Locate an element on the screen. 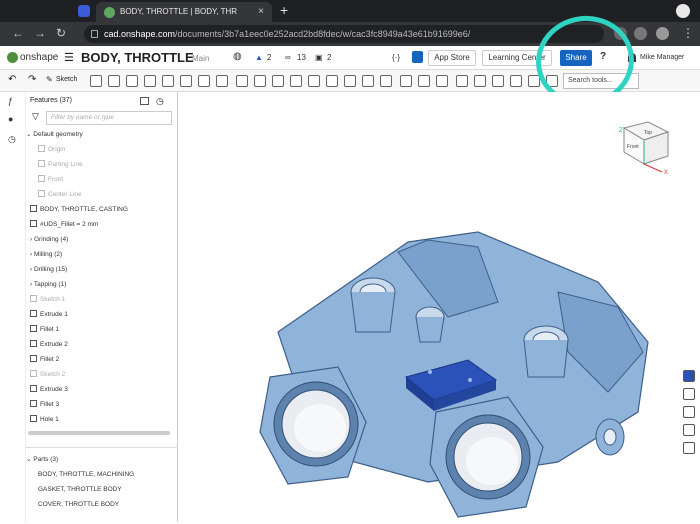 The width and height of the screenshot is (700, 524). history-icon: ◷ is located at coordinates (13, 139).